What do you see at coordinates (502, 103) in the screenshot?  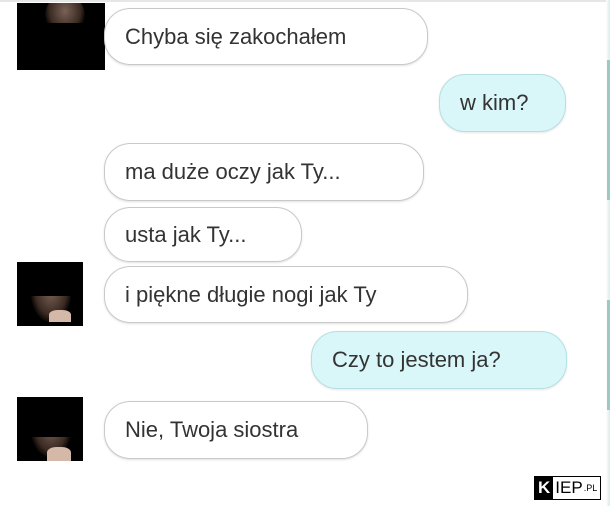 I see `message-bubble-outgoing: w kim?` at bounding box center [502, 103].